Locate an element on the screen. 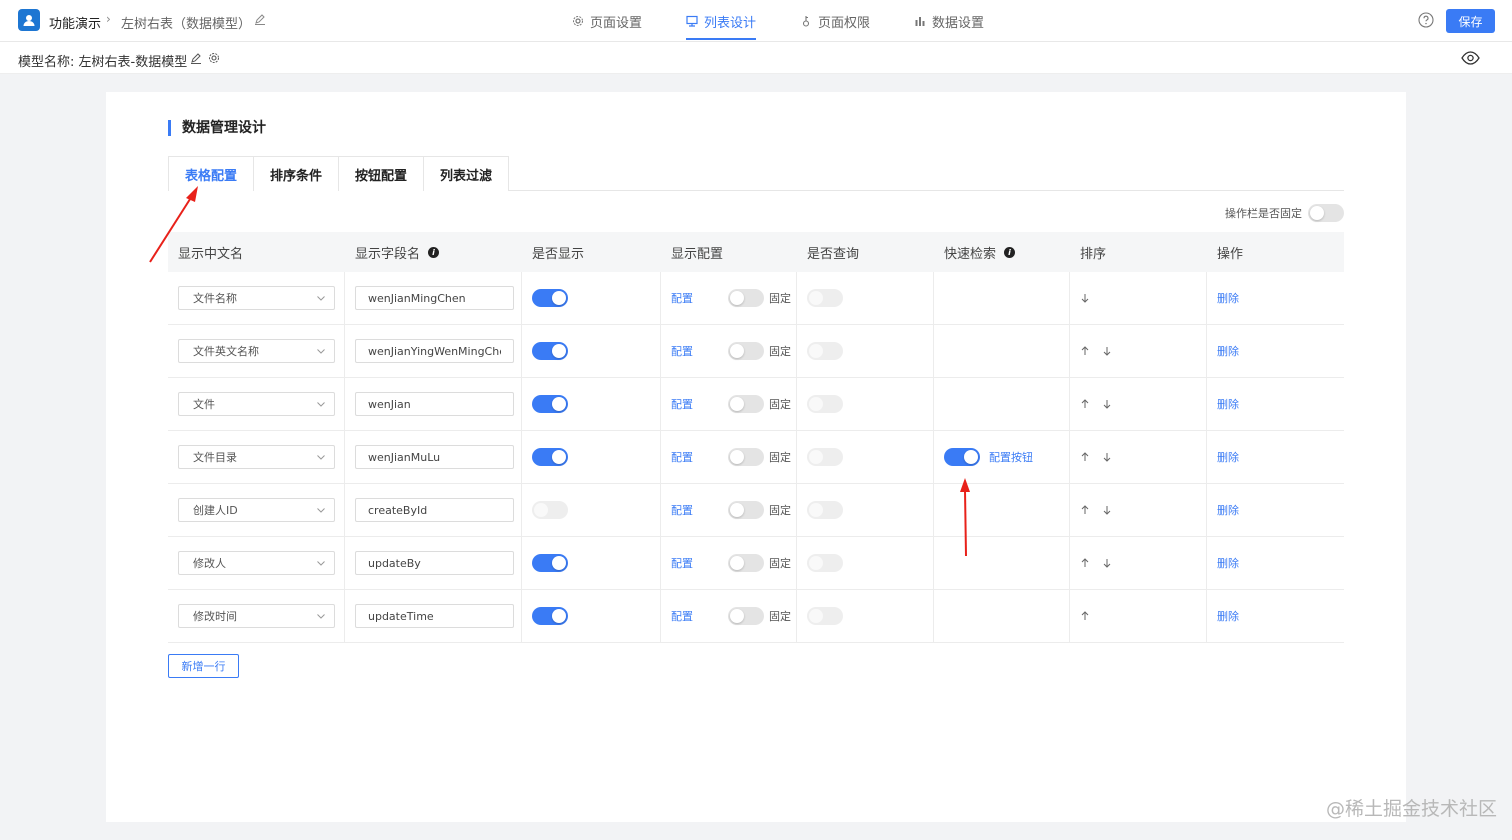 The image size is (1512, 840). app-name: 功能演示 is located at coordinates (75, 22).